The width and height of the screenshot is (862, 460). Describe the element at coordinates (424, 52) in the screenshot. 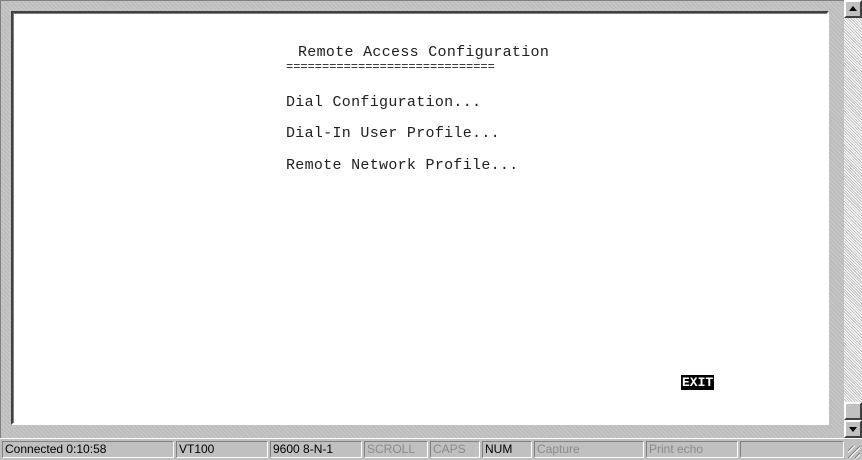

I see `screen-title: Remote Access Configuration` at that location.